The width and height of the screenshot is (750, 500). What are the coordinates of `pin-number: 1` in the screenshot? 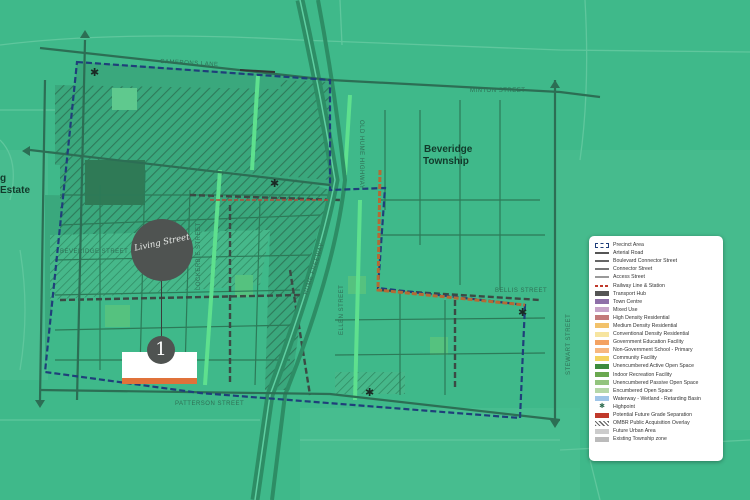 It's located at (161, 349).